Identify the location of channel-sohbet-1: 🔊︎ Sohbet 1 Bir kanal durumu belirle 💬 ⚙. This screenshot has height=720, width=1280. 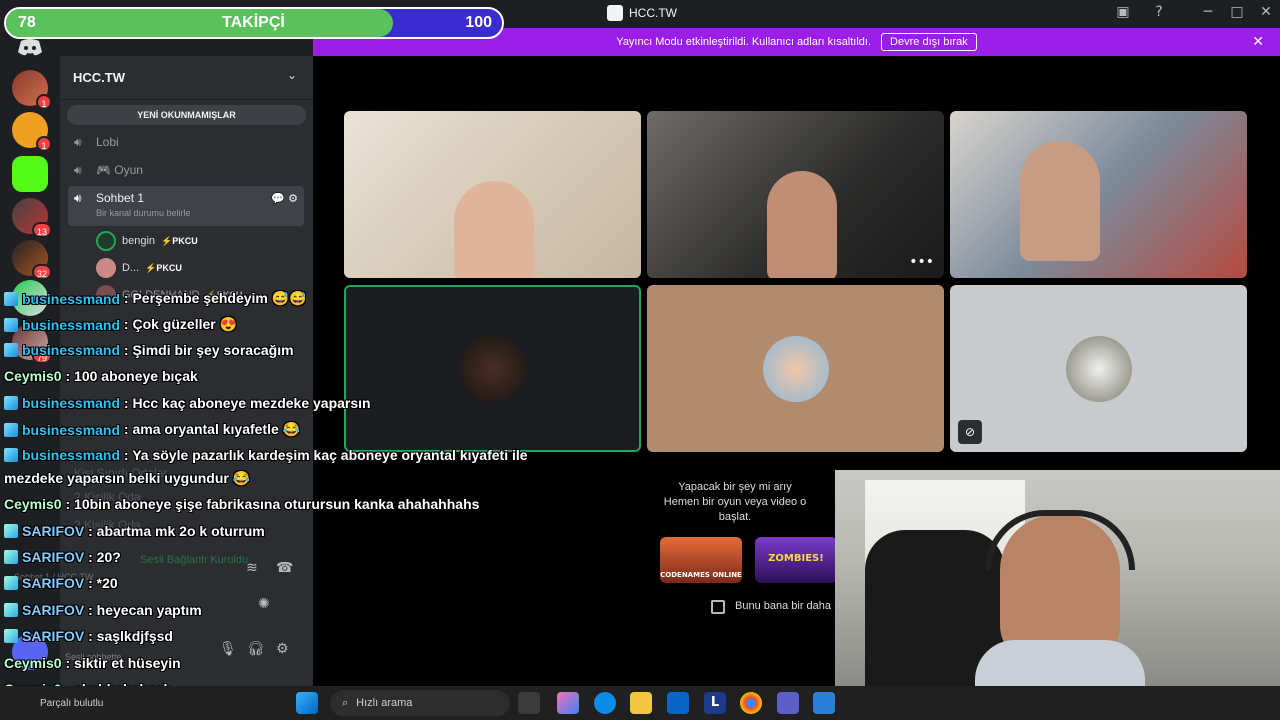
(186, 206).